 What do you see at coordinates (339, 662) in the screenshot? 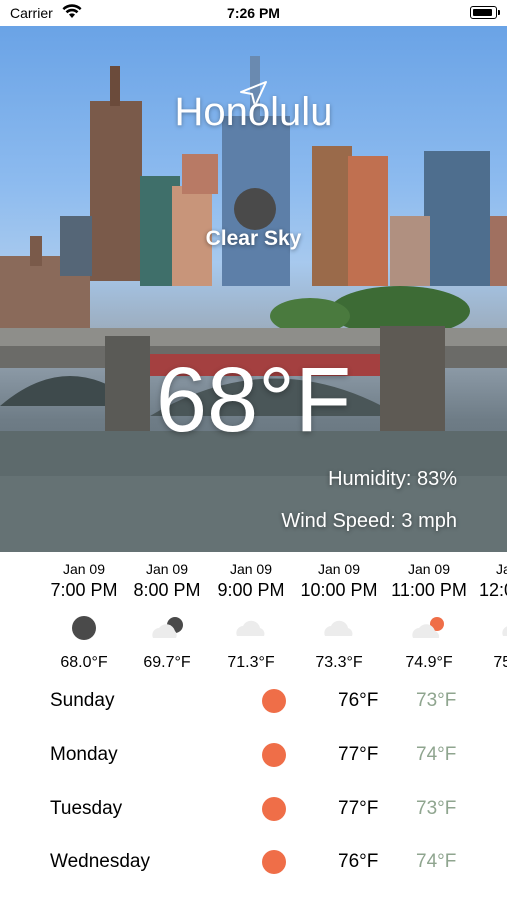
I see `hour-temp: 73.3°F` at bounding box center [339, 662].